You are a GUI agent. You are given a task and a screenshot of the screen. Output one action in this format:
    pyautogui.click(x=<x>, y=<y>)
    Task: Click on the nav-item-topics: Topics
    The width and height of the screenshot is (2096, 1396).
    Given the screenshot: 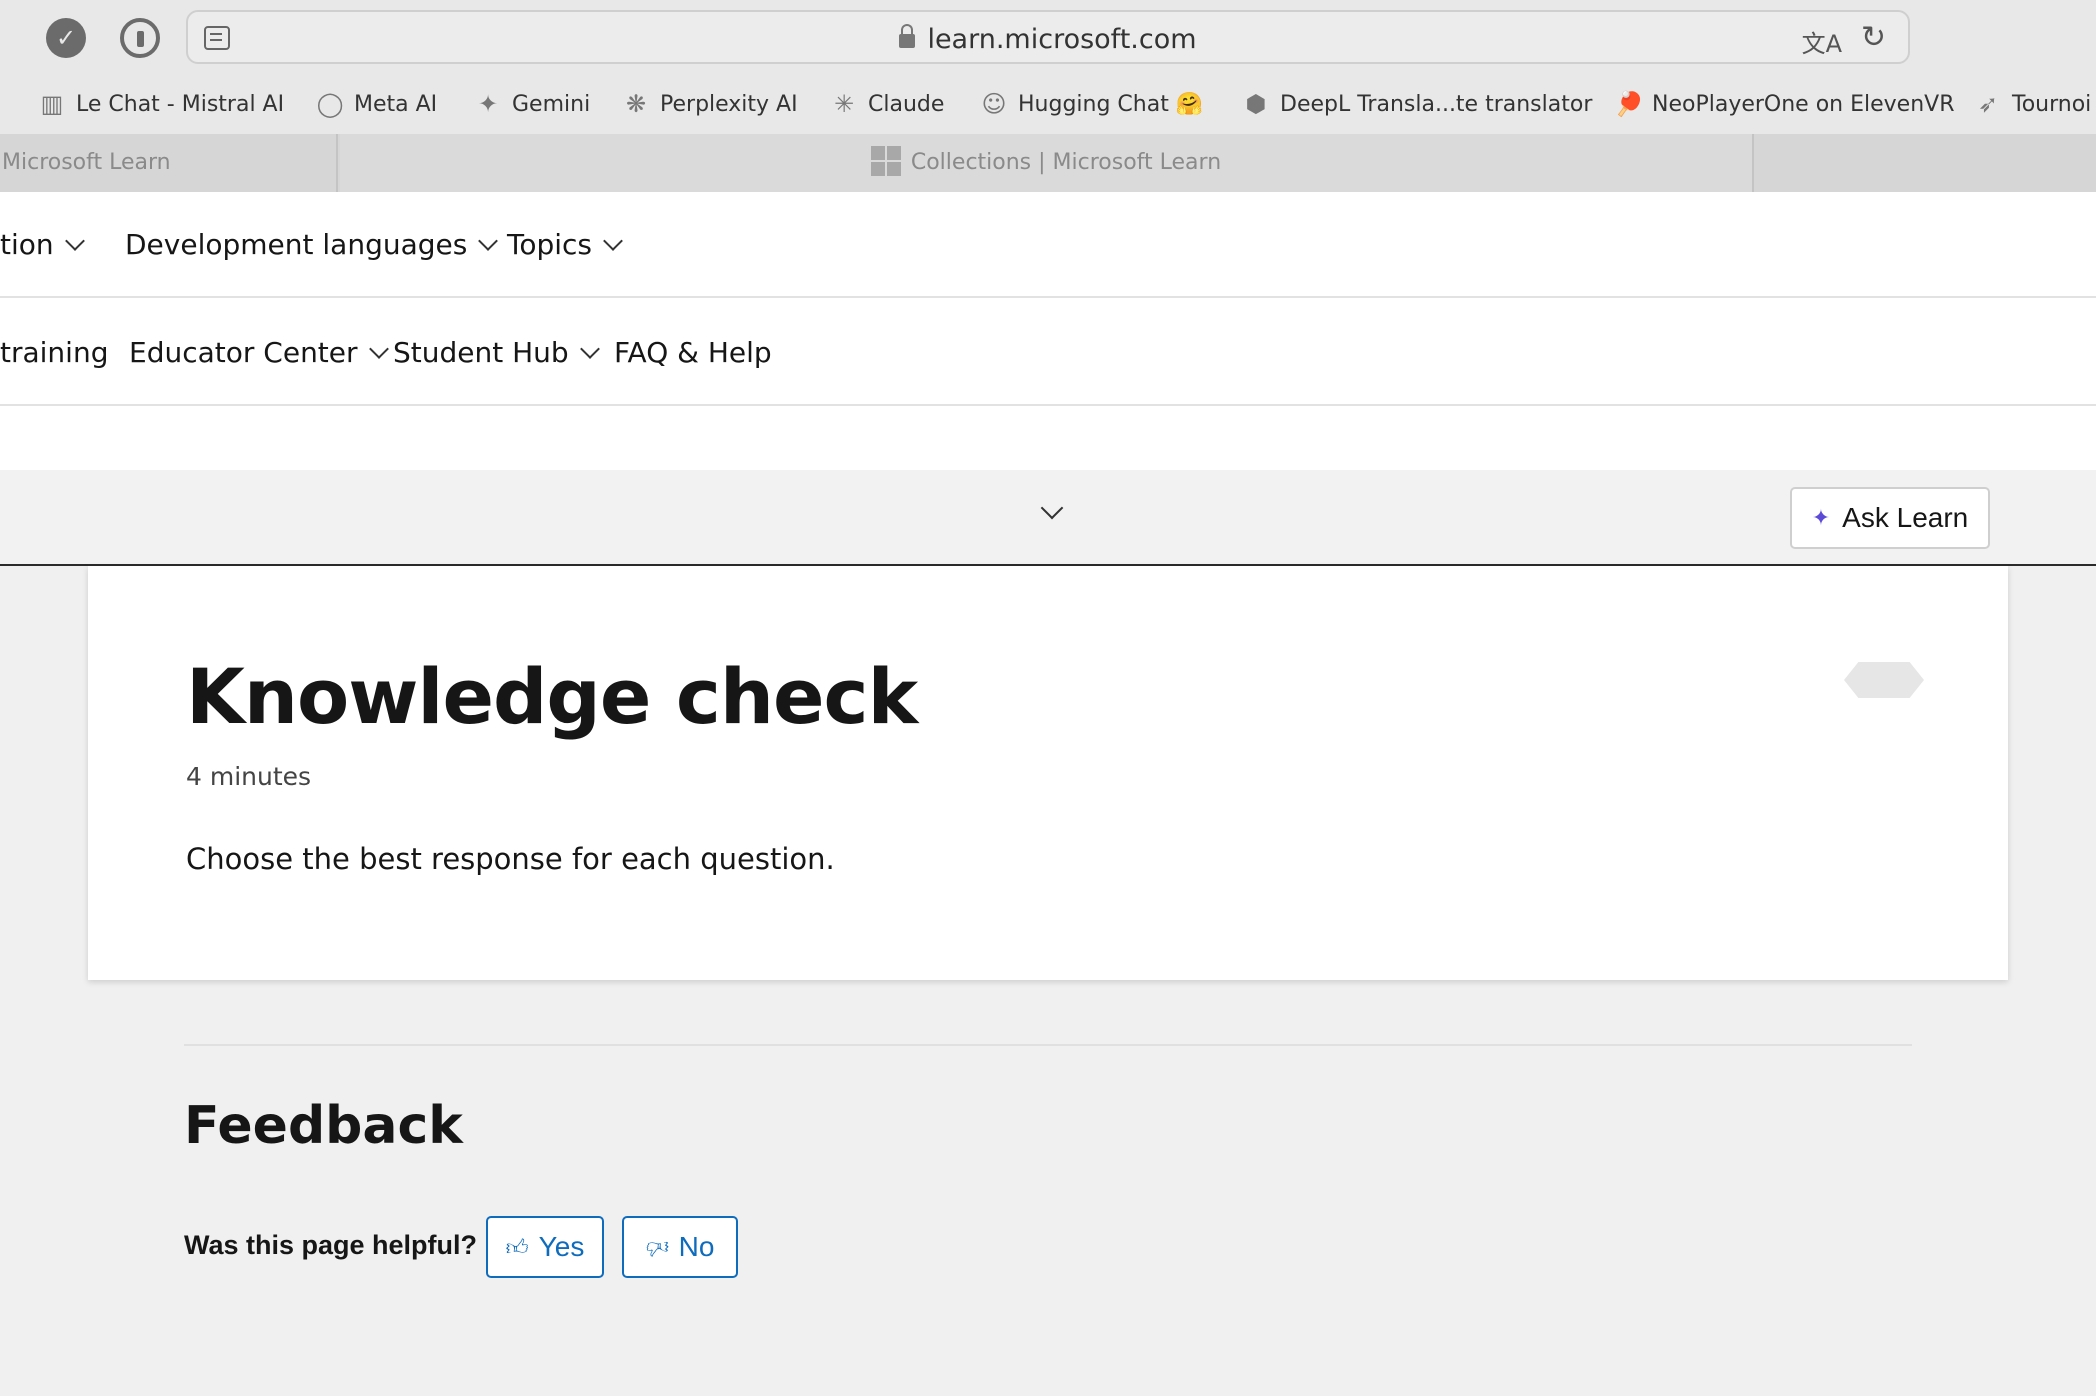 What is the action you would take?
    pyautogui.click(x=565, y=244)
    